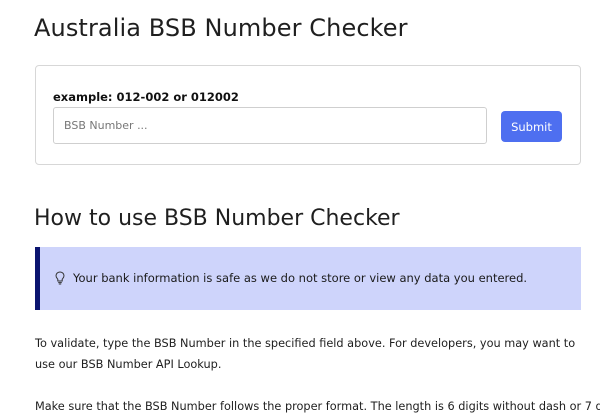 Image resolution: width=600 pixels, height=420 pixels. Describe the element at coordinates (146, 97) in the screenshot. I see `example-label: example: 012-002 or 012002` at that location.